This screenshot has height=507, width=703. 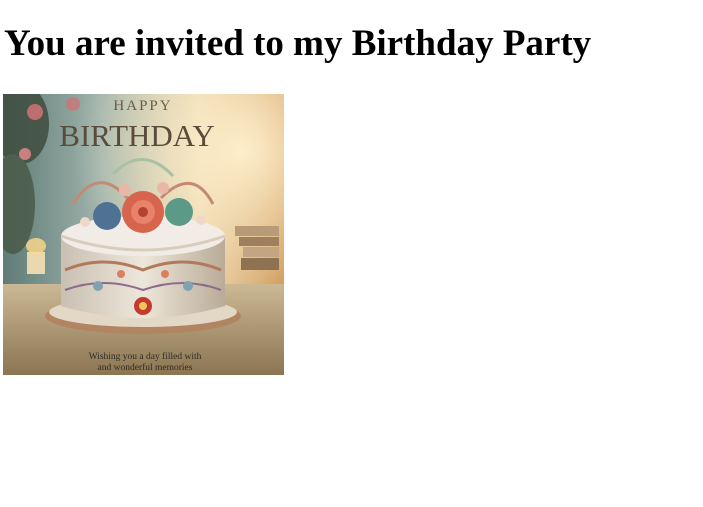 I want to click on page-title: You are invited to my Birthday Party, so click(x=298, y=43).